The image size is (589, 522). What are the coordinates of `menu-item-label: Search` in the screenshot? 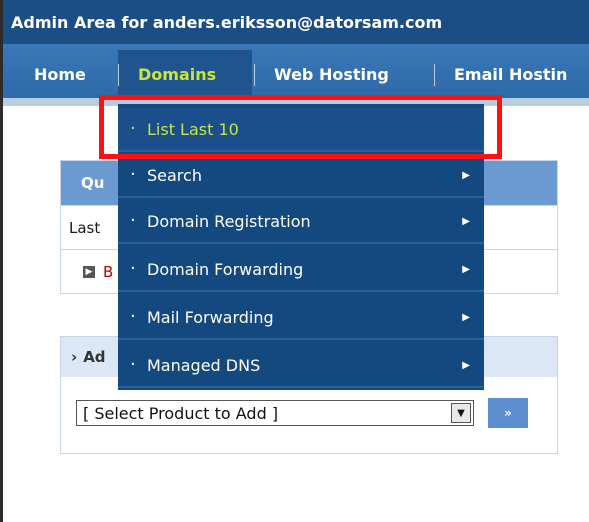 It's located at (174, 175).